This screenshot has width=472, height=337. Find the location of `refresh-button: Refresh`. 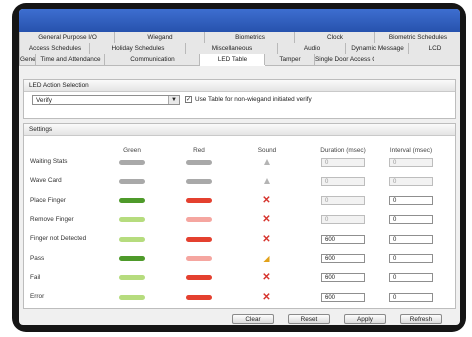

refresh-button: Refresh is located at coordinates (421, 319).